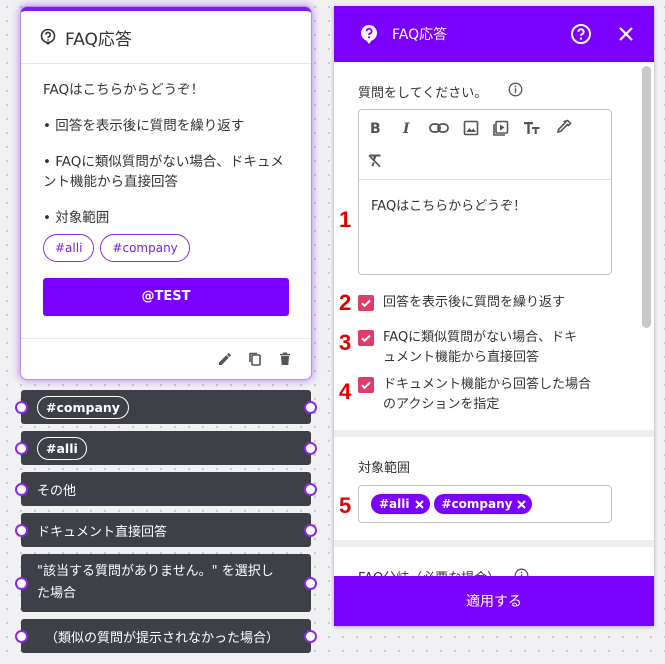 The height and width of the screenshot is (664, 665). What do you see at coordinates (494, 601) in the screenshot?
I see `apply-button: 適用する` at bounding box center [494, 601].